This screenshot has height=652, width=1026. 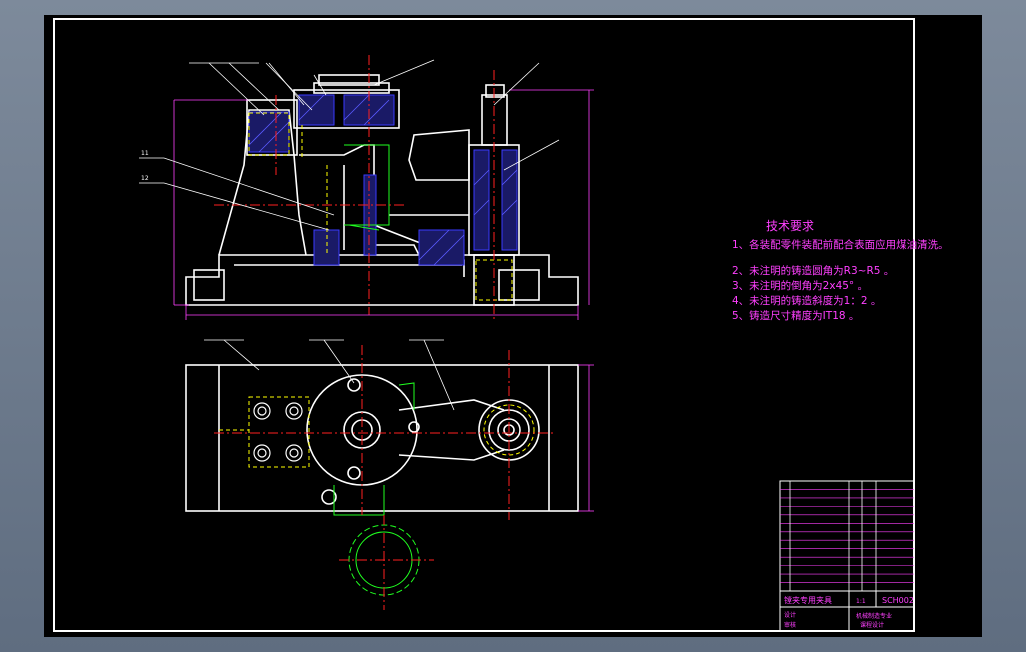 I want to click on top-view, so click(x=382, y=438).